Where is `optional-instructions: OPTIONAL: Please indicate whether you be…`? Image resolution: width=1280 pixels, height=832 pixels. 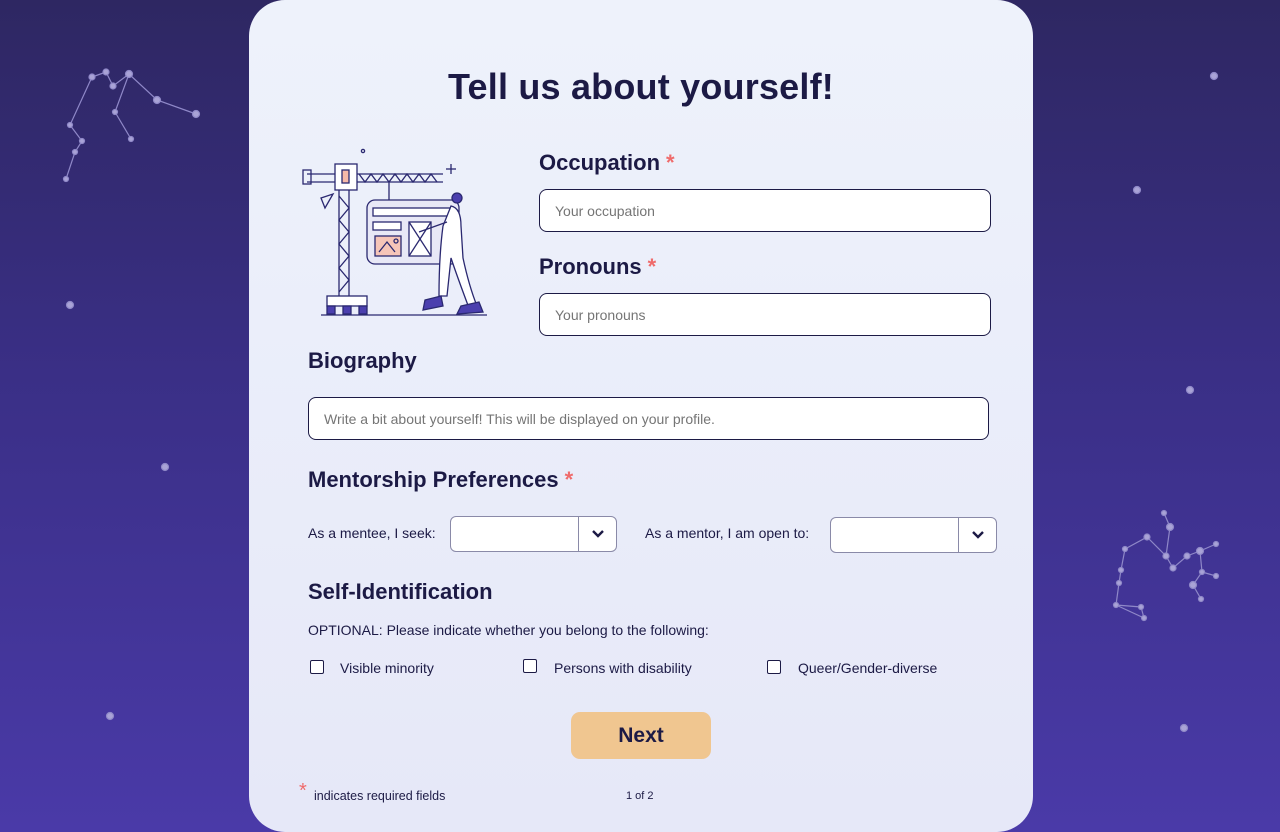
optional-instructions: OPTIONAL: Please indicate whether you be… is located at coordinates (508, 630).